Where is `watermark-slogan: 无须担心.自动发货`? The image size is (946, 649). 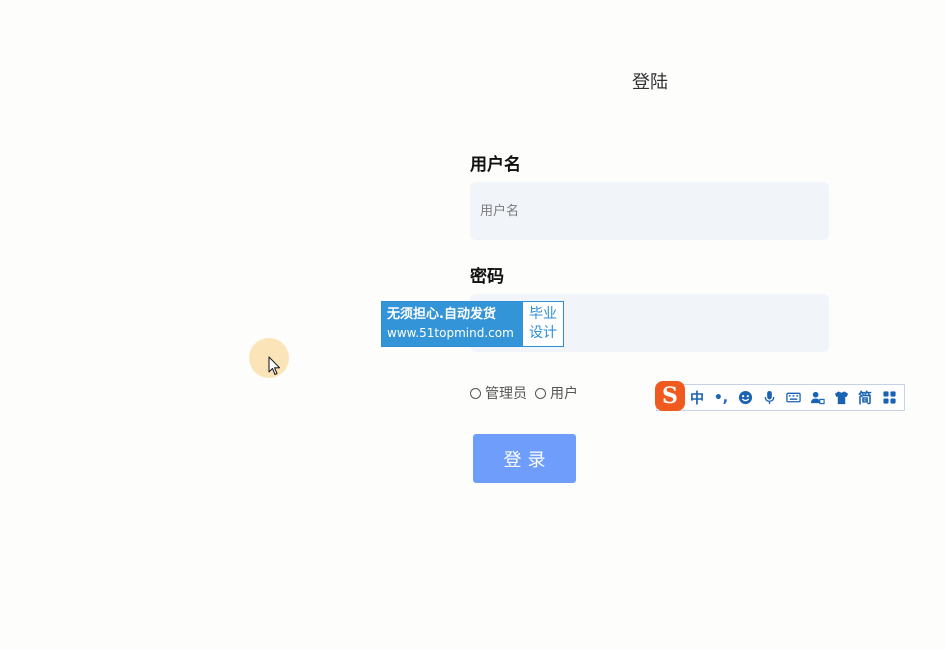
watermark-slogan: 无须担心.自动发货 is located at coordinates (441, 314).